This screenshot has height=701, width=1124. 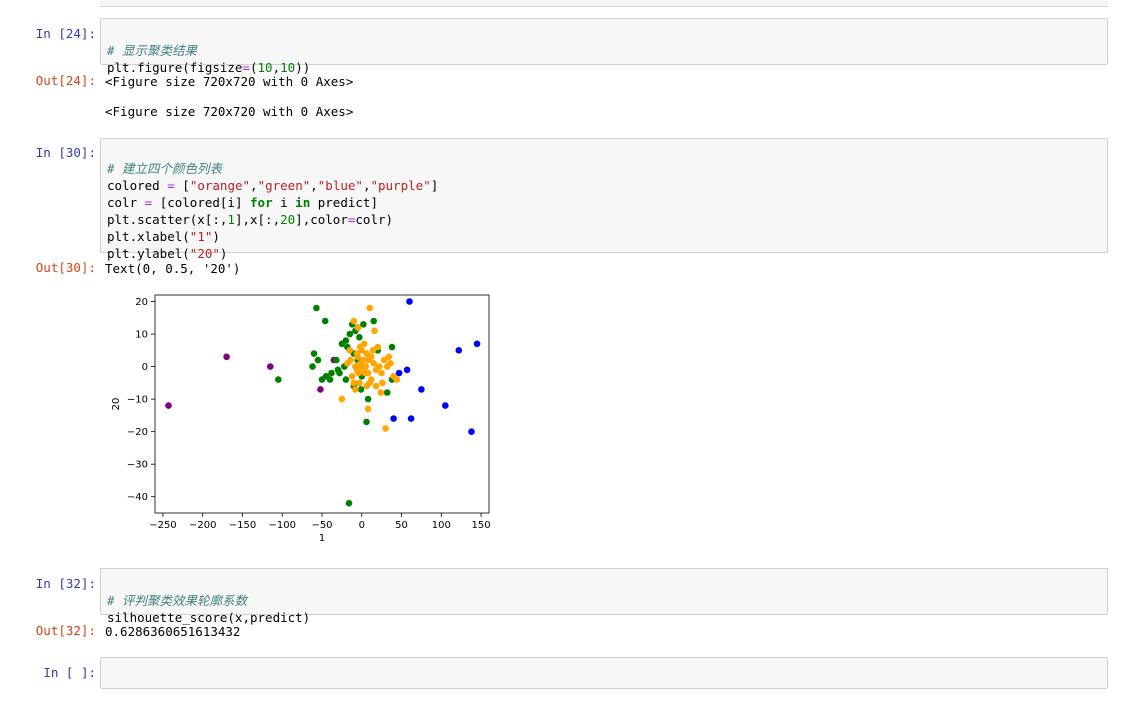 What do you see at coordinates (141, 400) in the screenshot?
I see `y-ticks: 20 10 0 −10 −20 −30 −40` at bounding box center [141, 400].